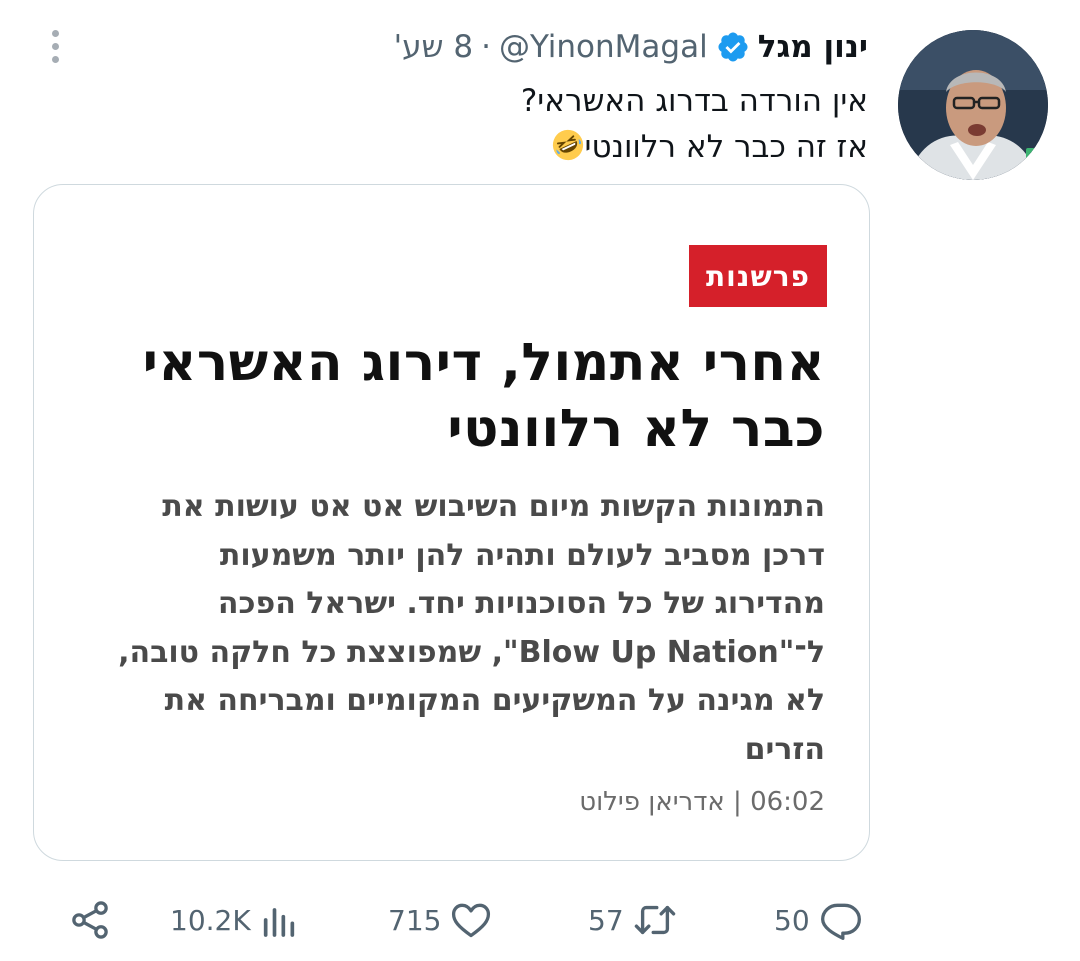 The height and width of the screenshot is (961, 1080). Describe the element at coordinates (465, 396) in the screenshot. I see `card-headline: אחרי אתמול, דירוג האשראי כבר לא רלוונטי` at that location.